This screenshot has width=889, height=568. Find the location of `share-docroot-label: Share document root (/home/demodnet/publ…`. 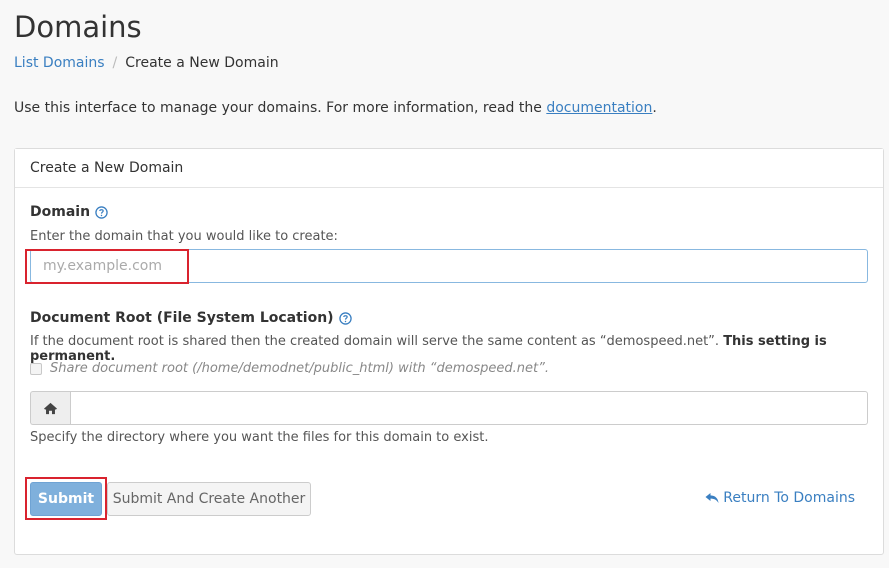

share-docroot-label: Share document root (/home/demodnet/publ… is located at coordinates (299, 368).